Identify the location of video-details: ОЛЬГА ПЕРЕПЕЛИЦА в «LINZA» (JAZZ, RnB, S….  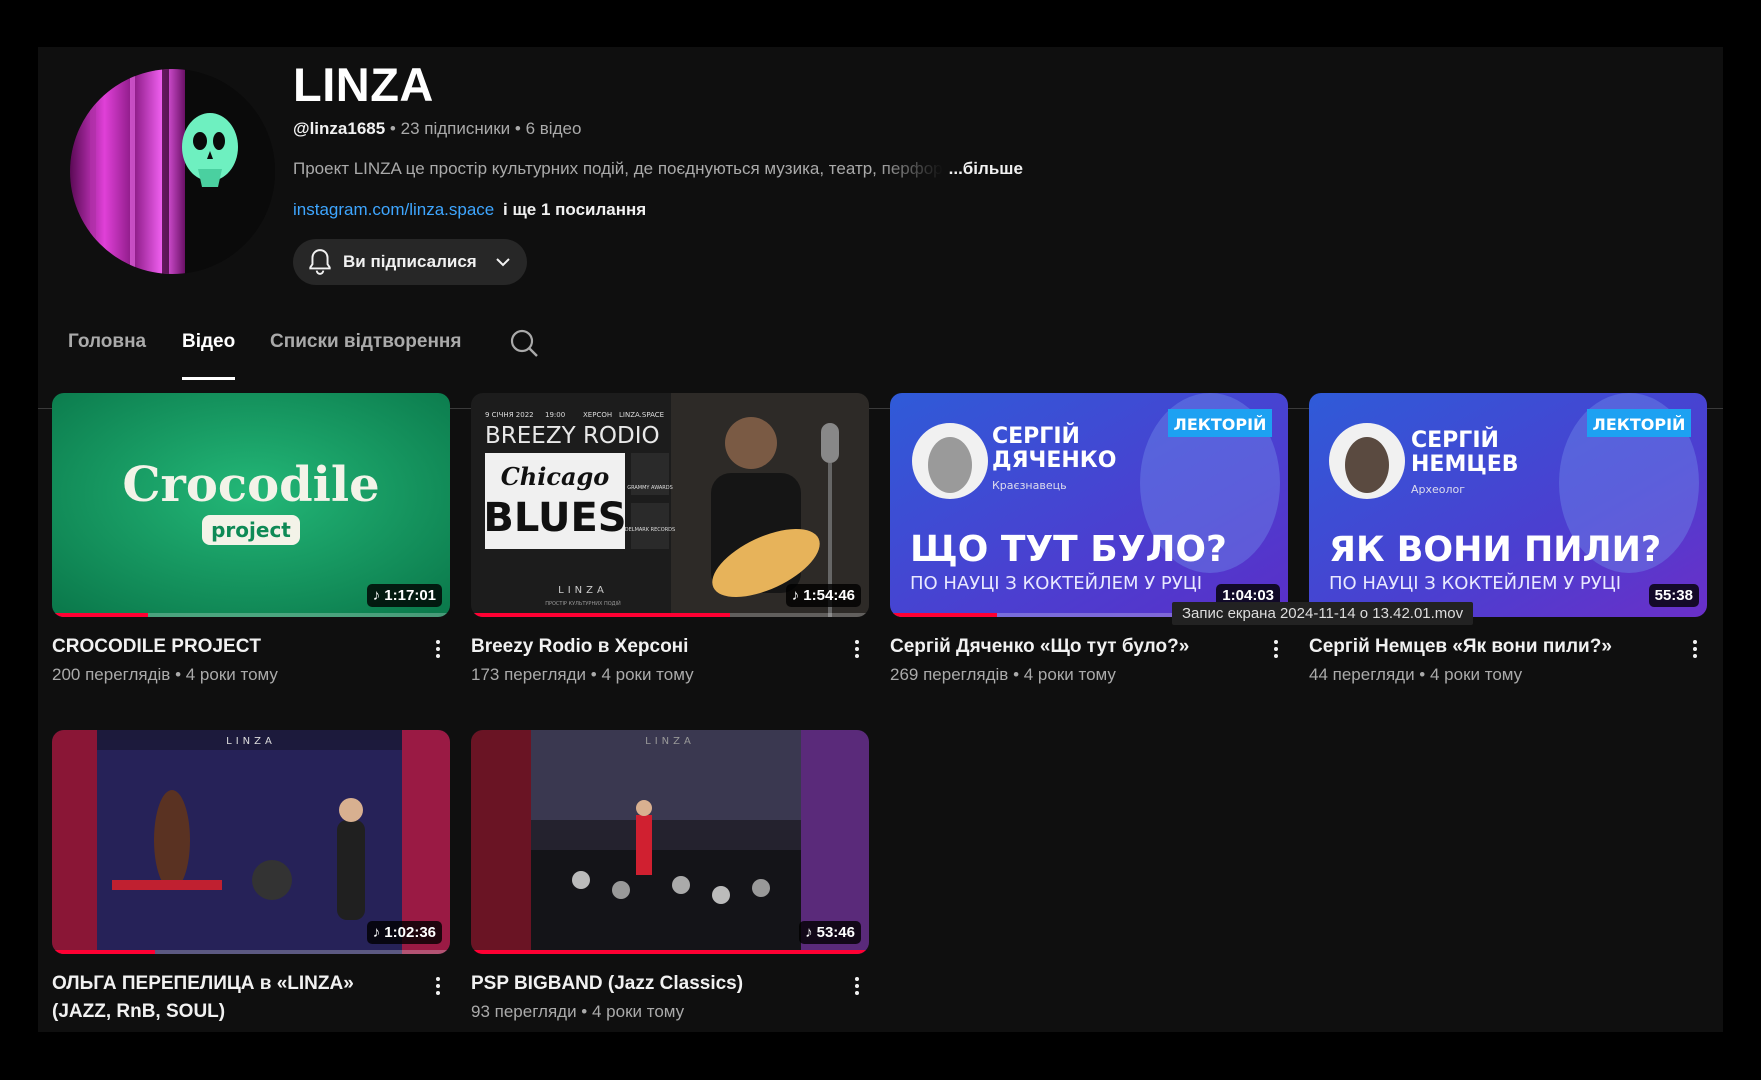
(251, 998).